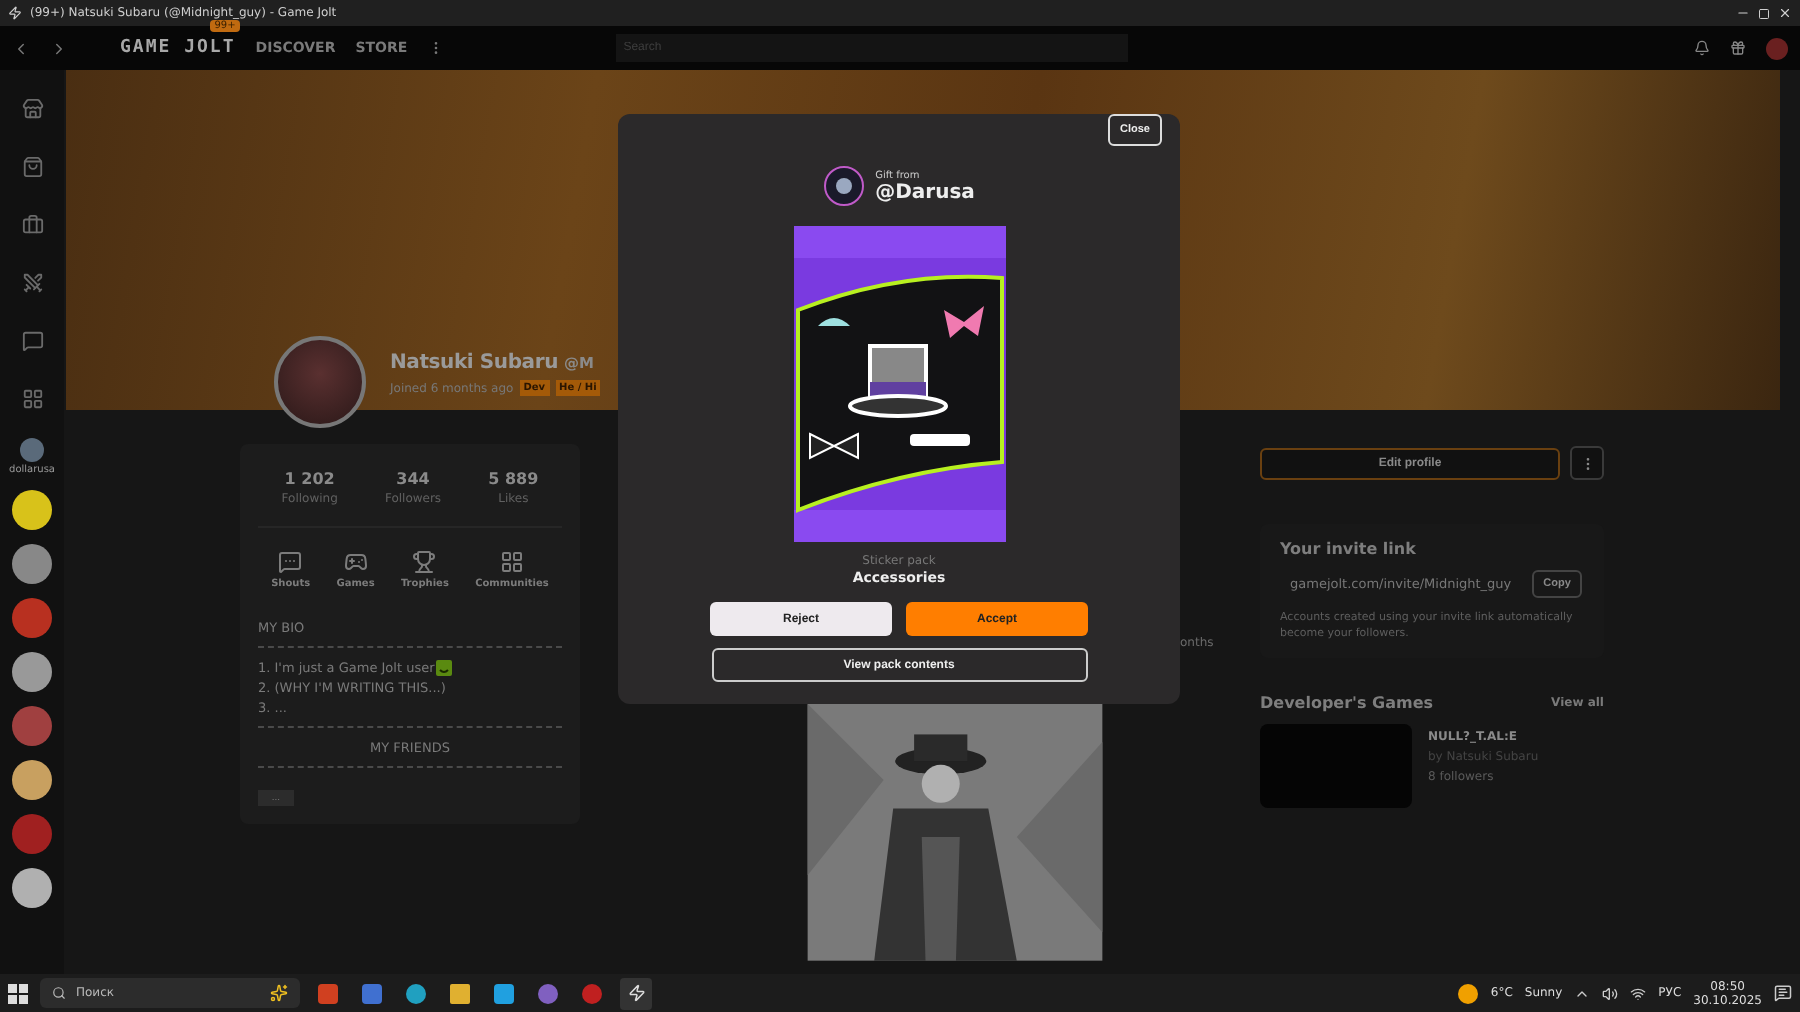 This screenshot has height=1012, width=1800. I want to click on sun-icon, so click(1468, 993).